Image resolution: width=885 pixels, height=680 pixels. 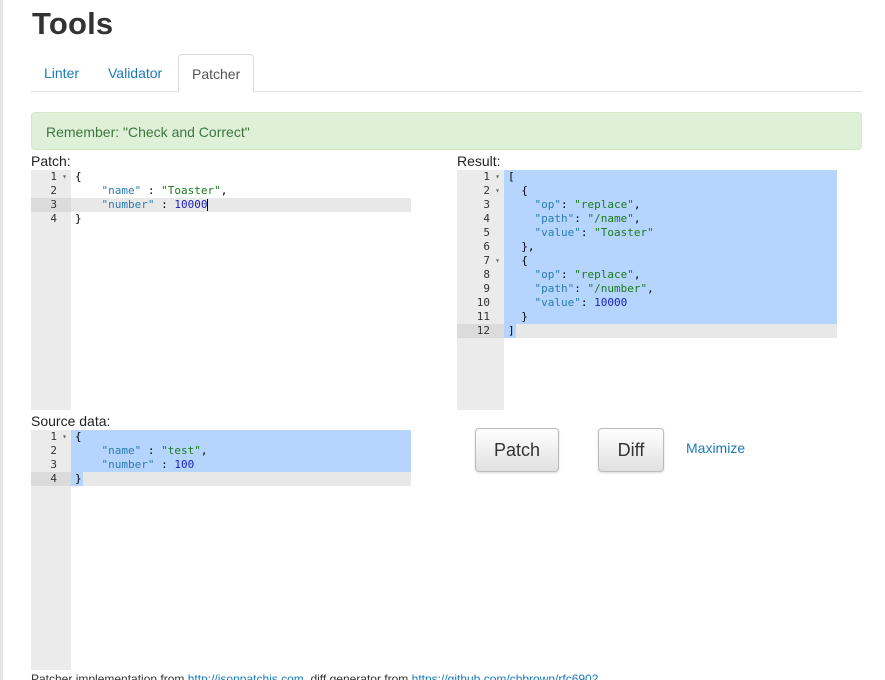 I want to click on tab-linter: Linter, so click(x=61, y=73).